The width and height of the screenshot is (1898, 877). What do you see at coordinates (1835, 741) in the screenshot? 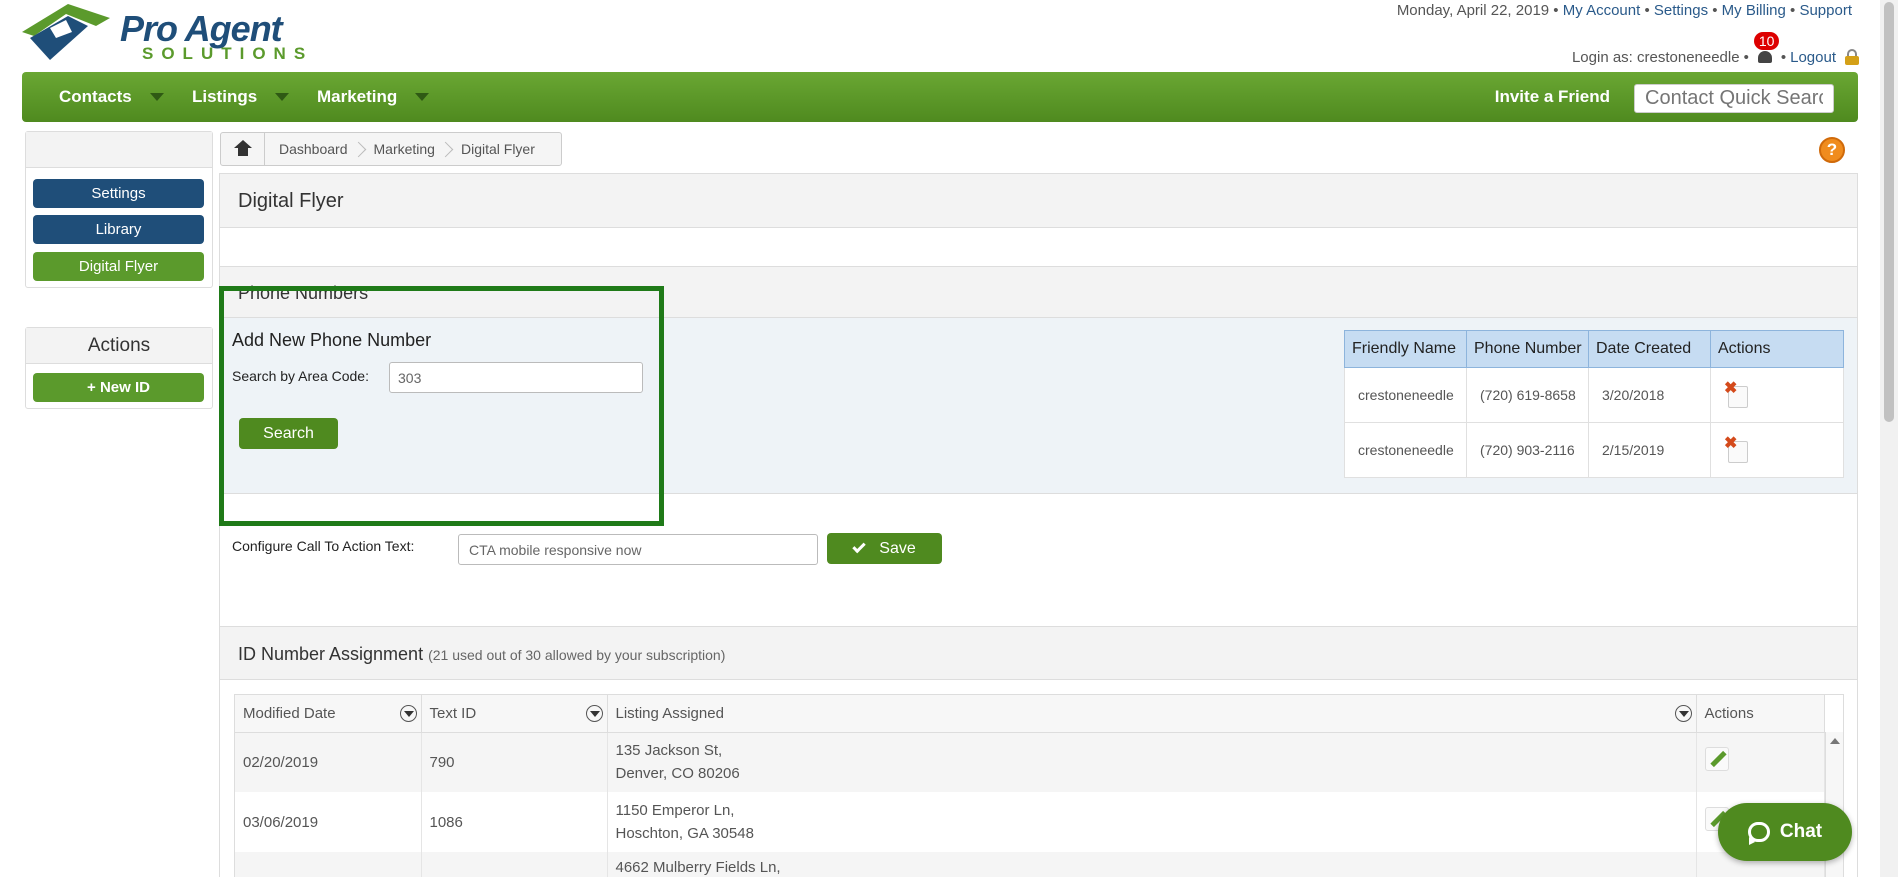
I see `scroll-up-icon` at bounding box center [1835, 741].